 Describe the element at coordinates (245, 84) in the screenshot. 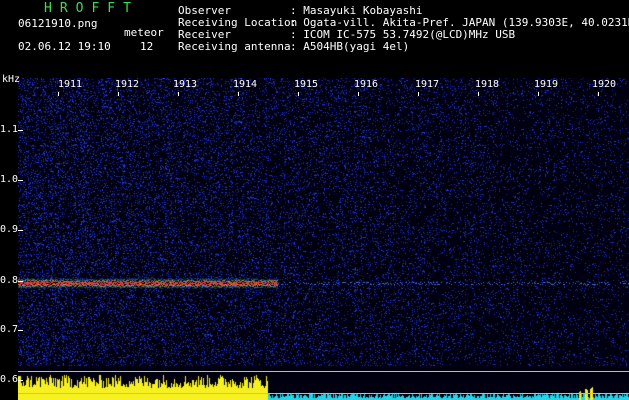

I see `x-tick-label: 1914` at that location.